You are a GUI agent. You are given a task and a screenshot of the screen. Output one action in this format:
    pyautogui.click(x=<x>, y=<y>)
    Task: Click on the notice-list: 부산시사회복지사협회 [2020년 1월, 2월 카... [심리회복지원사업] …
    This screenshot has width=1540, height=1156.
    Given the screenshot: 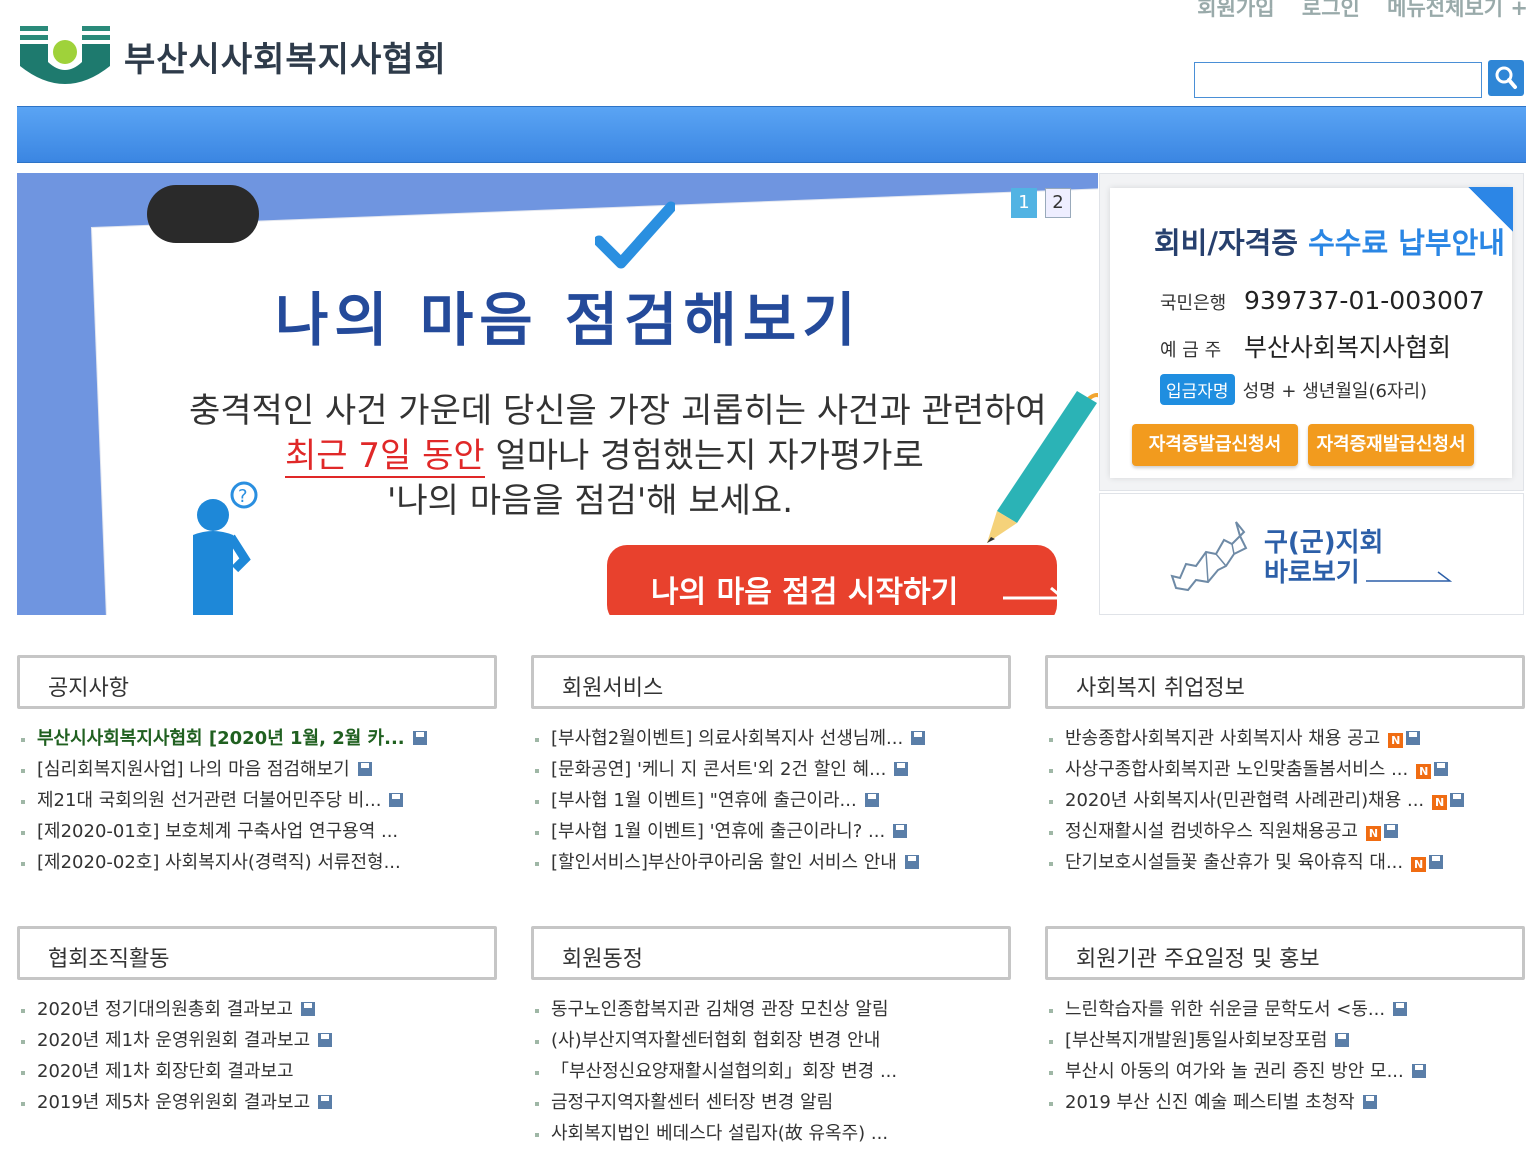 What is the action you would take?
    pyautogui.click(x=257, y=800)
    